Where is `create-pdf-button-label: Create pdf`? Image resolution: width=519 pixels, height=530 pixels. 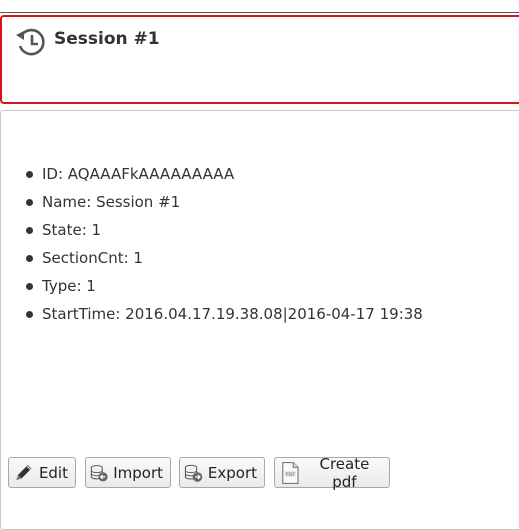
create-pdf-button-label: Create pdf is located at coordinates (344, 472).